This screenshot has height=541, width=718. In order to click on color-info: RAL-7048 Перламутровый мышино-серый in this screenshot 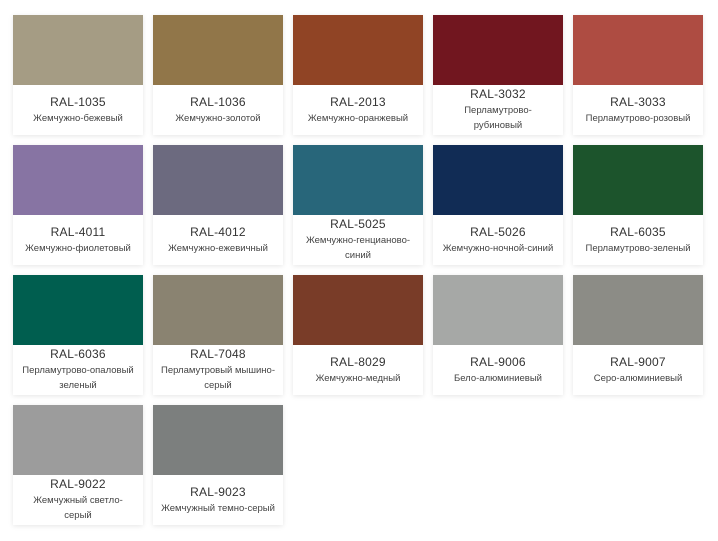, I will do `click(218, 370)`.